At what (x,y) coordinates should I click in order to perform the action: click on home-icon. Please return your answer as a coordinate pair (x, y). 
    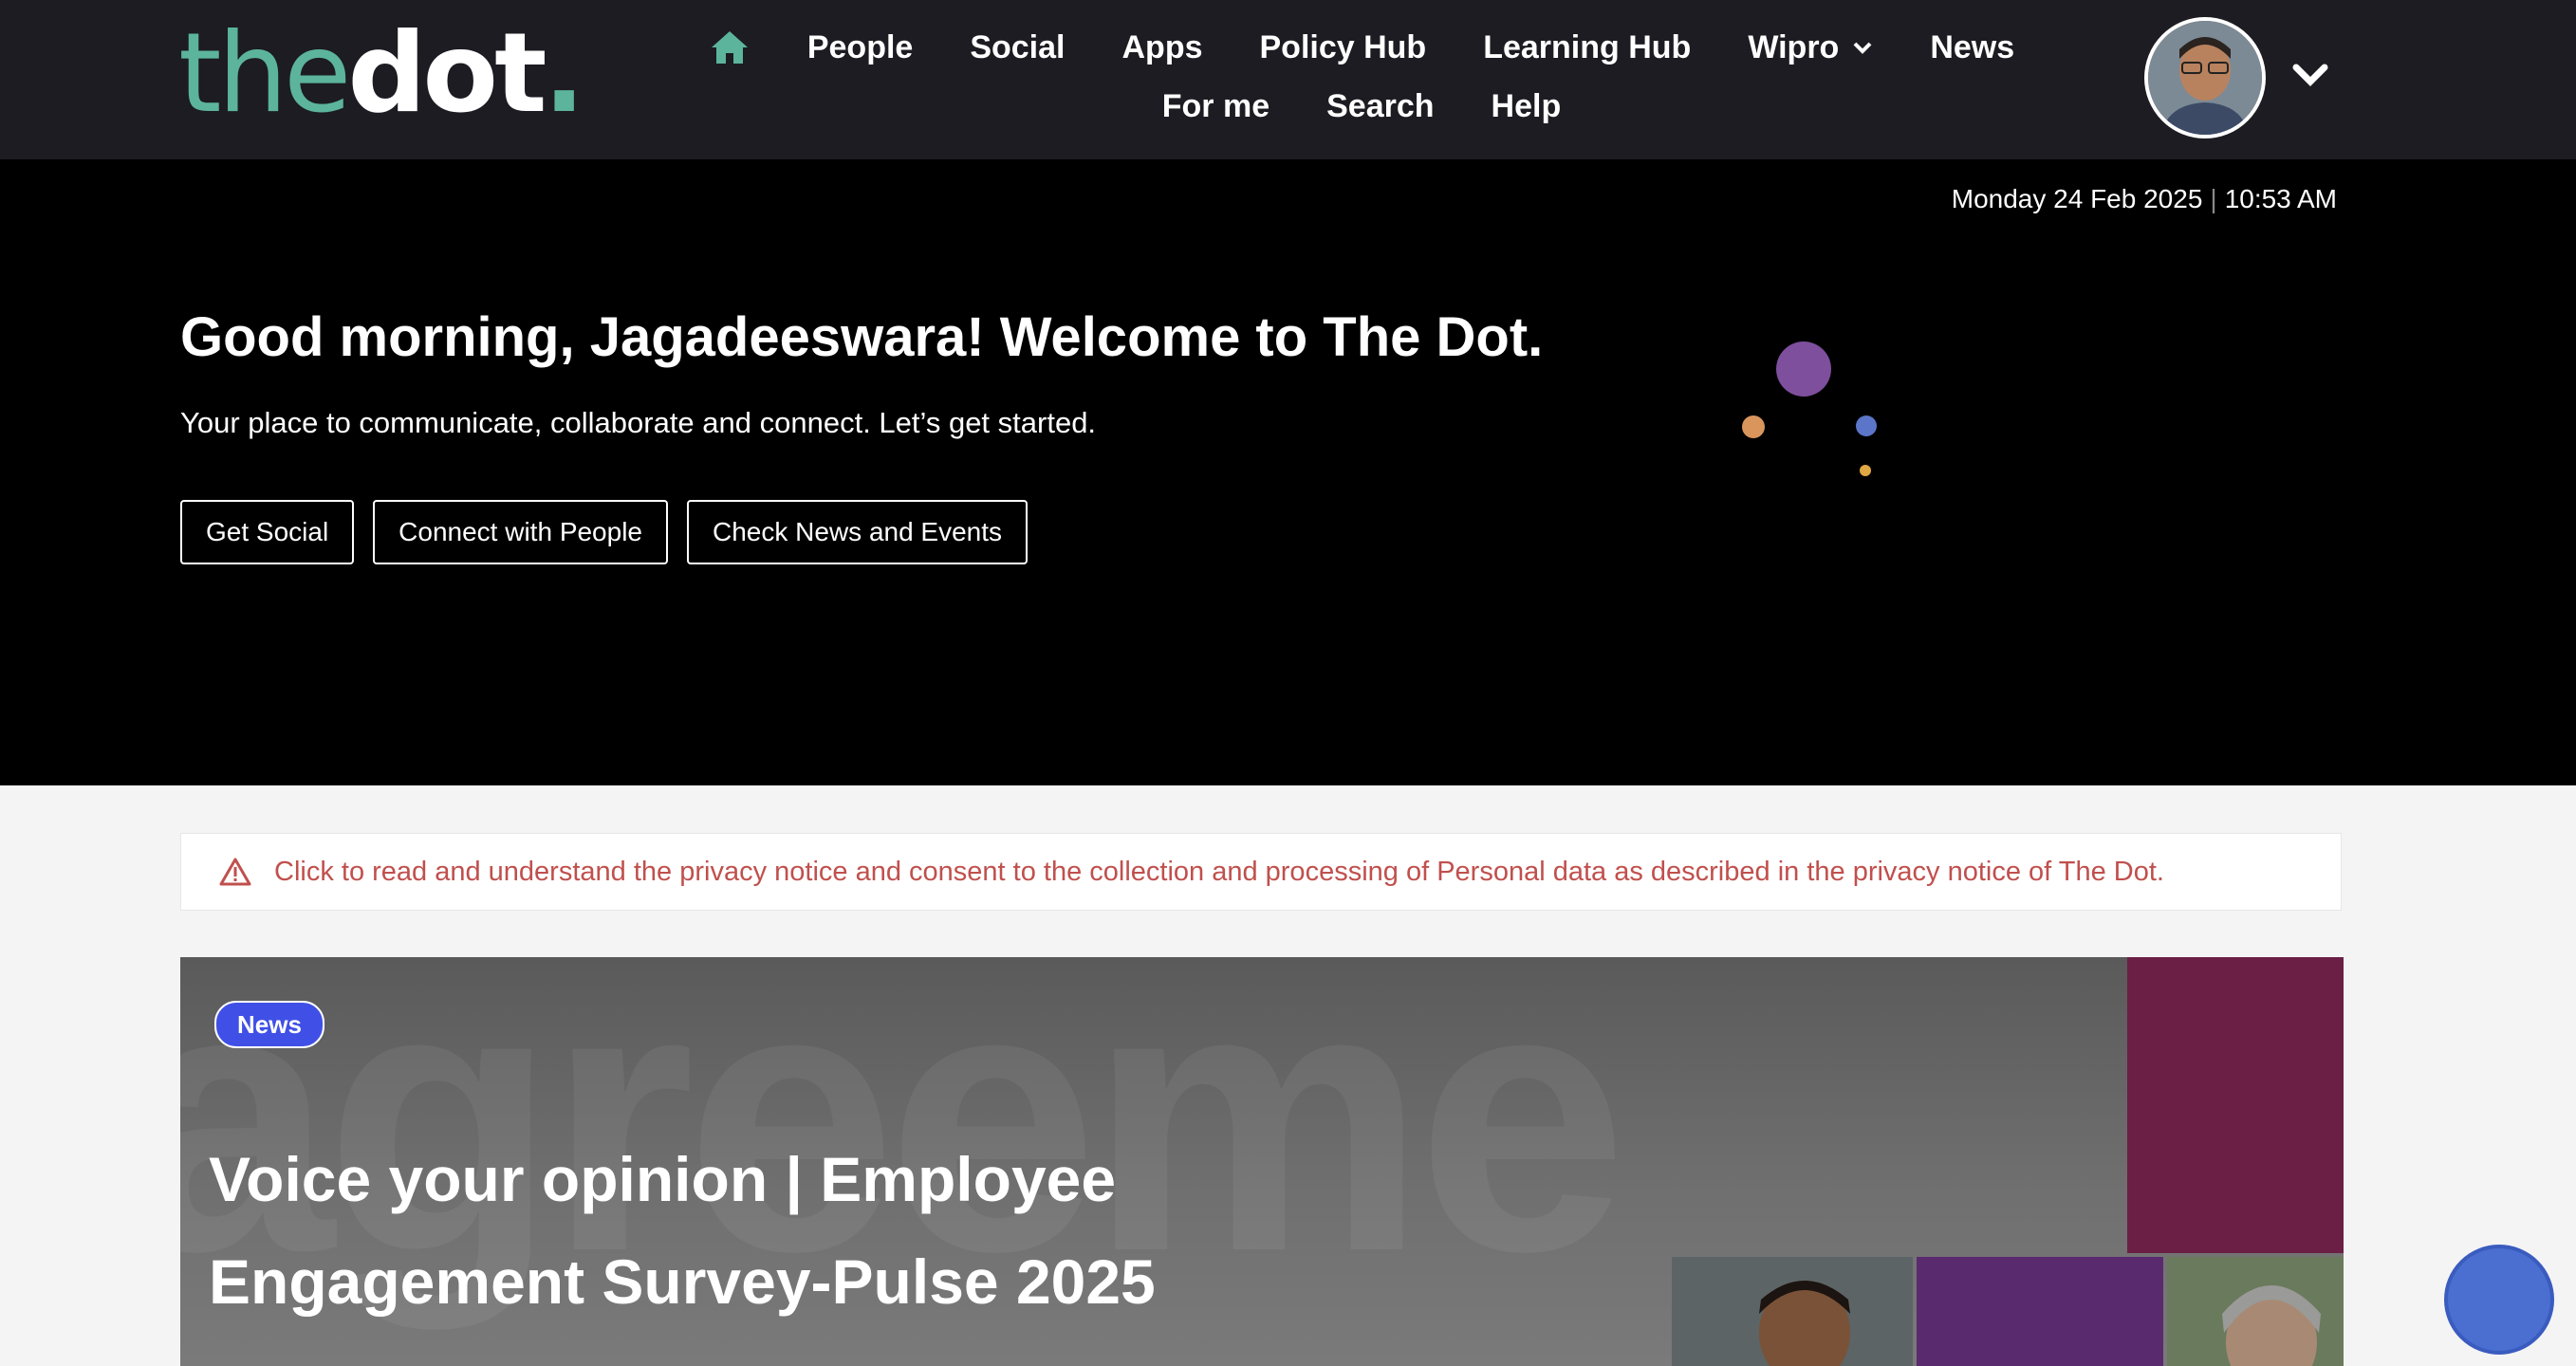
    Looking at the image, I should click on (729, 47).